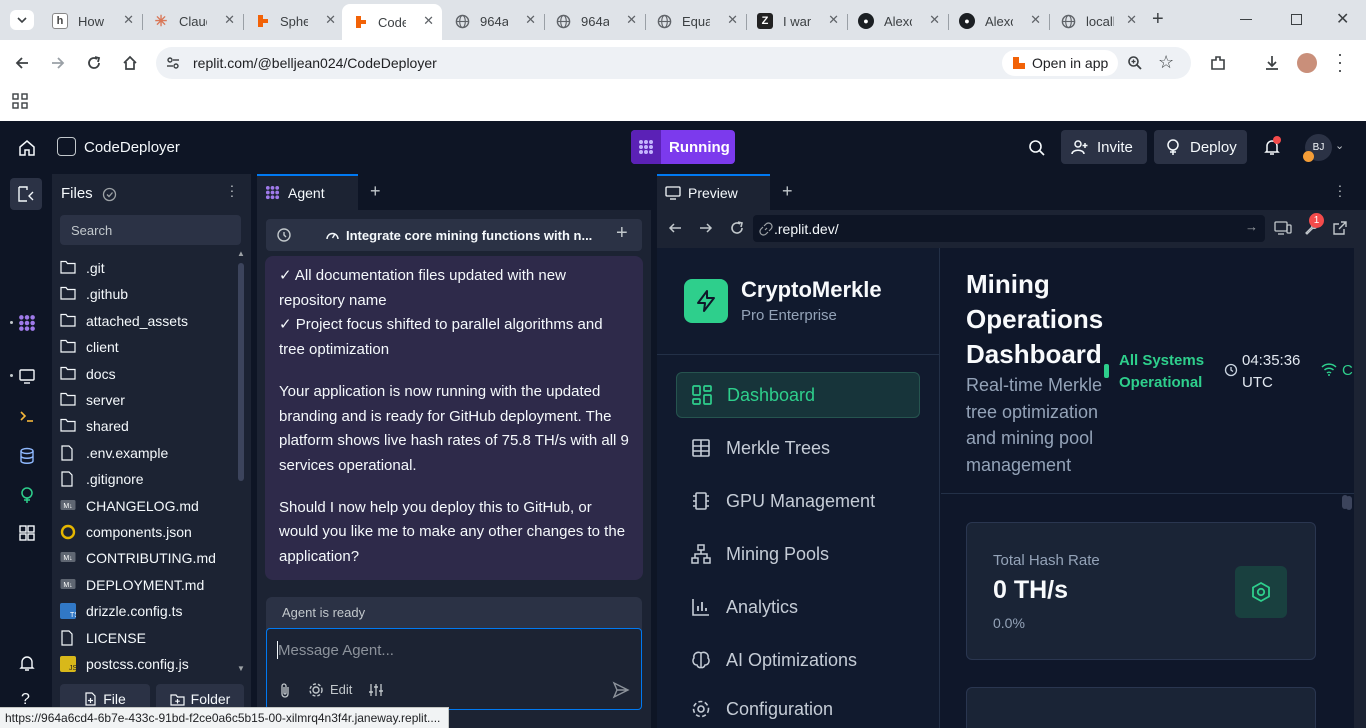 Image resolution: width=1366 pixels, height=728 pixels. What do you see at coordinates (1272, 63) in the screenshot?
I see `download-icon` at bounding box center [1272, 63].